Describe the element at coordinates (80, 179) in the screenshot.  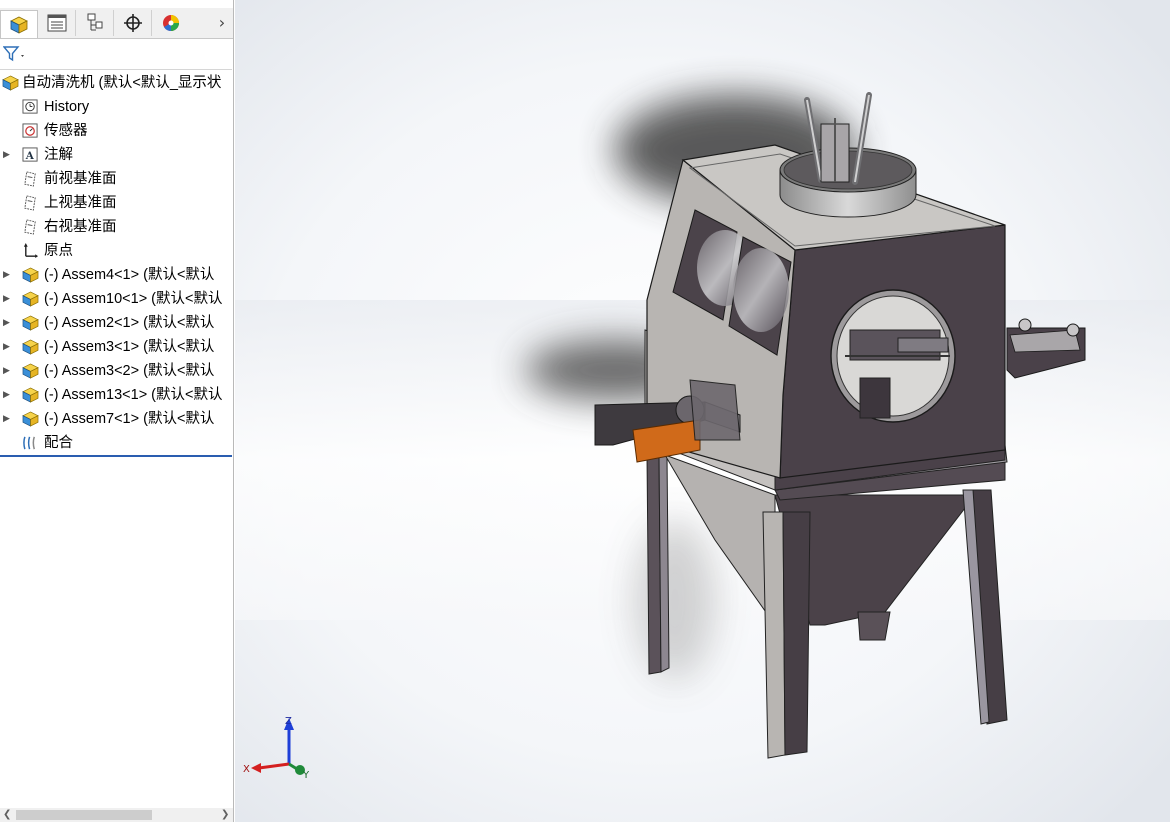
I see `tree-item-label: 前视基准面` at that location.